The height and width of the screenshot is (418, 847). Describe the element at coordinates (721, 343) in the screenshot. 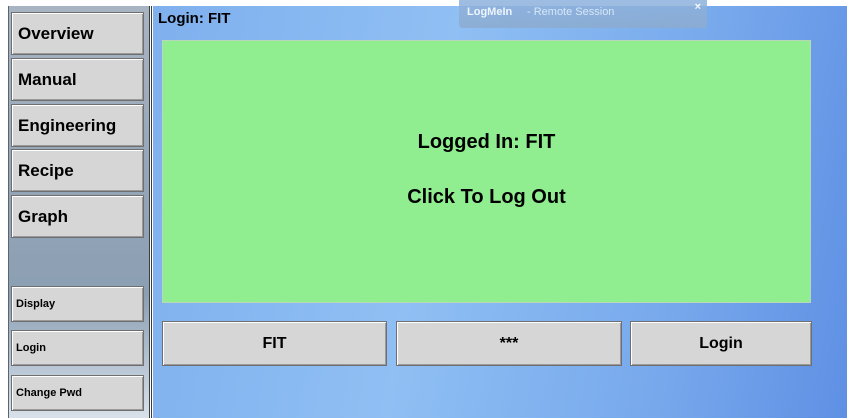

I see `login-button: Login` at that location.